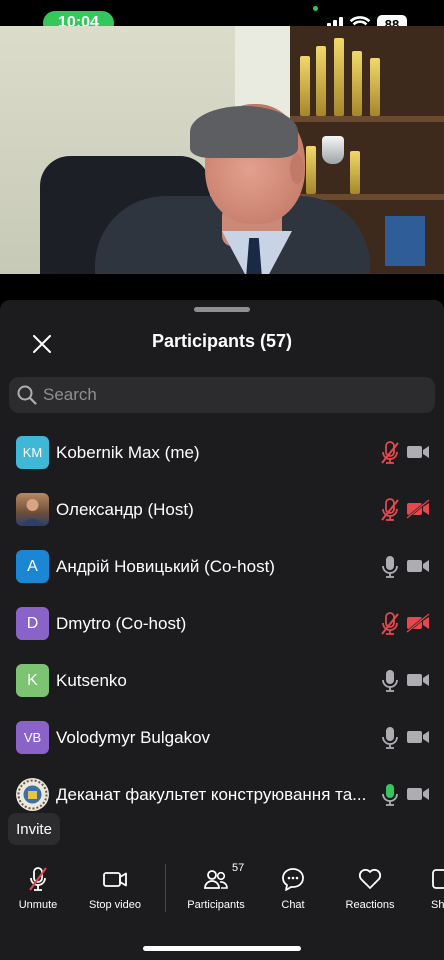 The width and height of the screenshot is (444, 960). Describe the element at coordinates (370, 905) in the screenshot. I see `reactions-label: Reactions` at that location.